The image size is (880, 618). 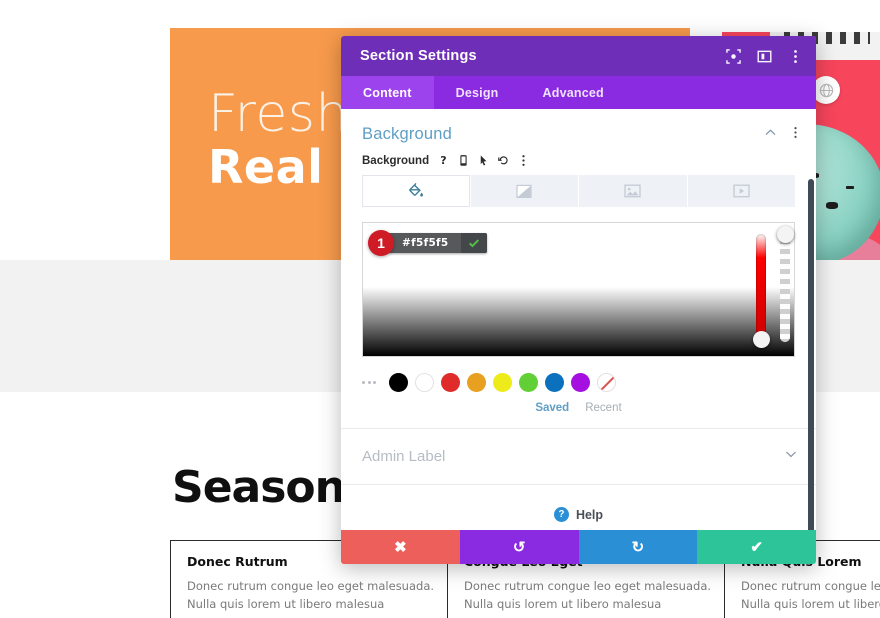 I want to click on modal-header-actions, so click(x=764, y=56).